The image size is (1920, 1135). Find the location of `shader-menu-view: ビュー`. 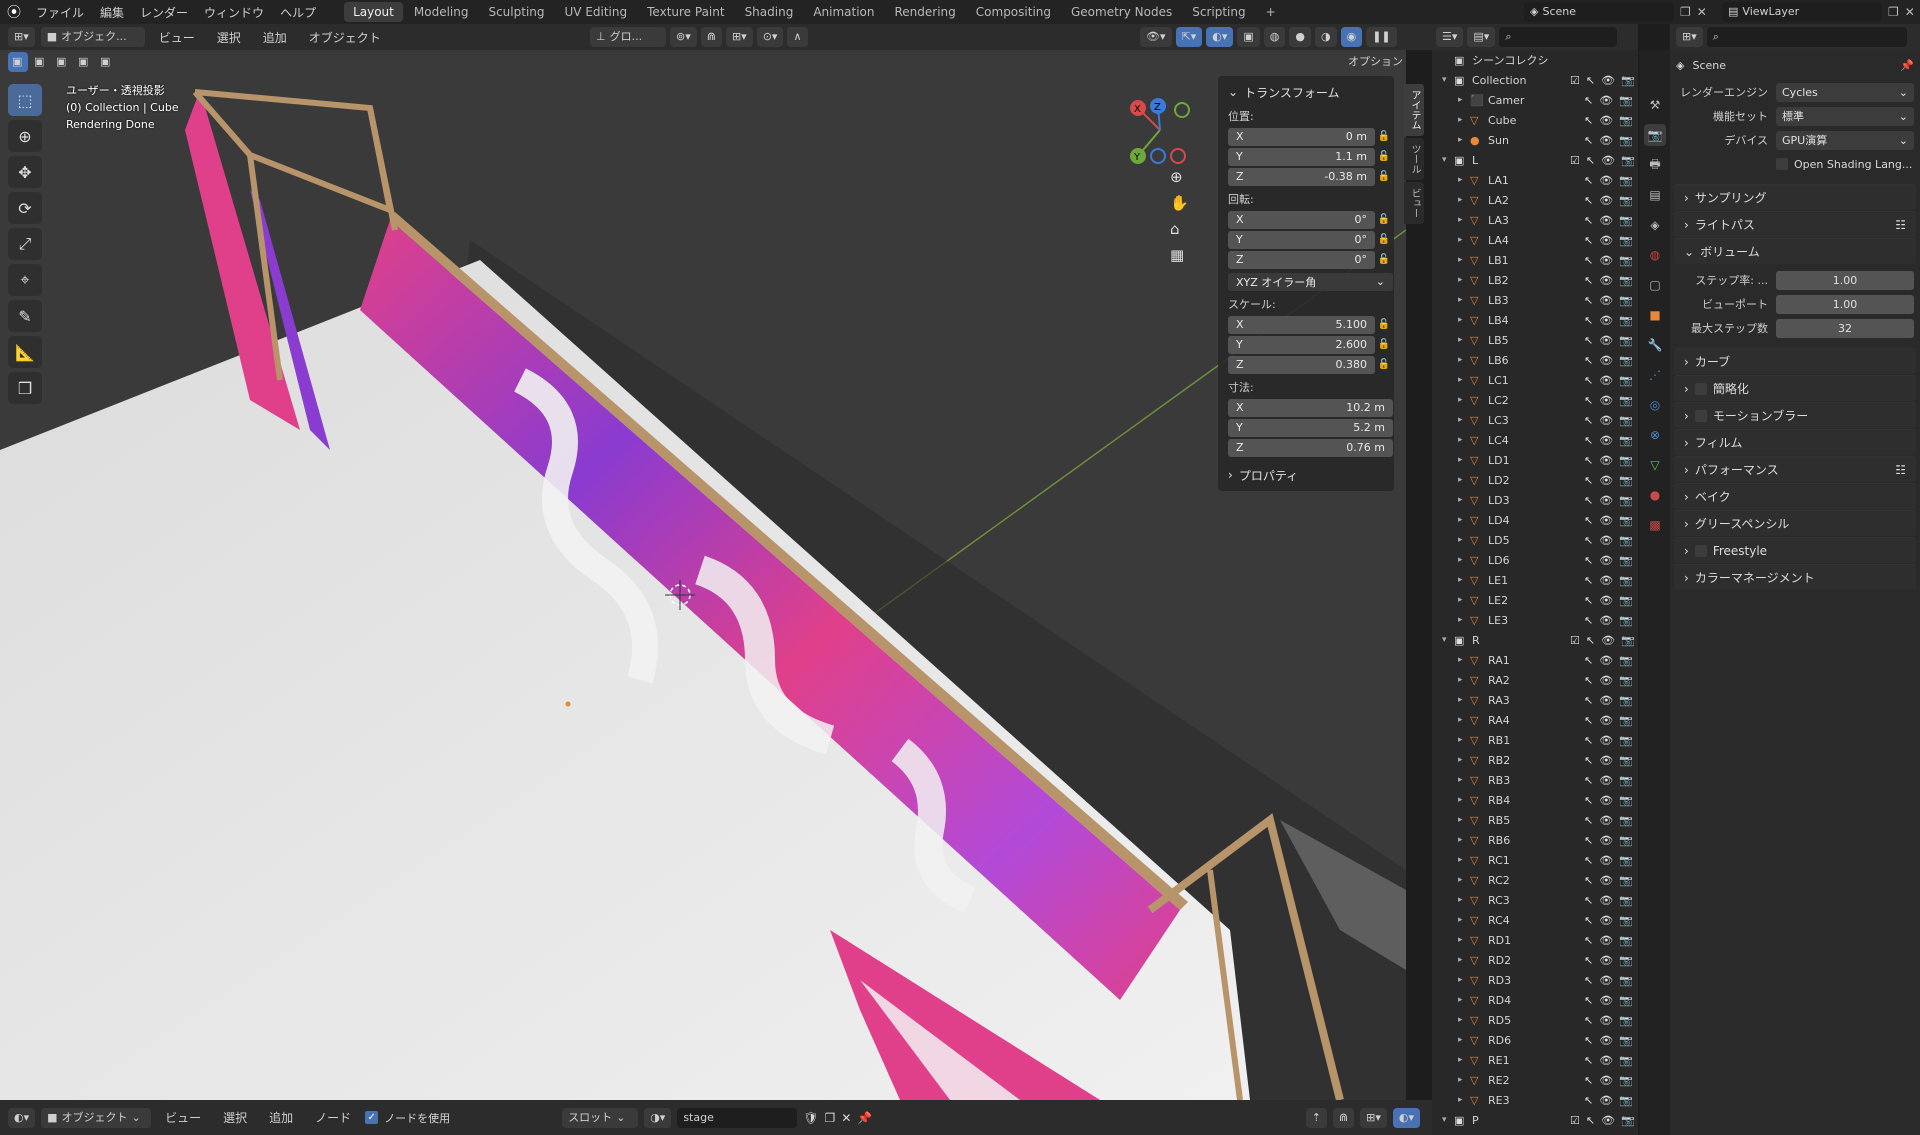

shader-menu-view: ビュー is located at coordinates (183, 1117).